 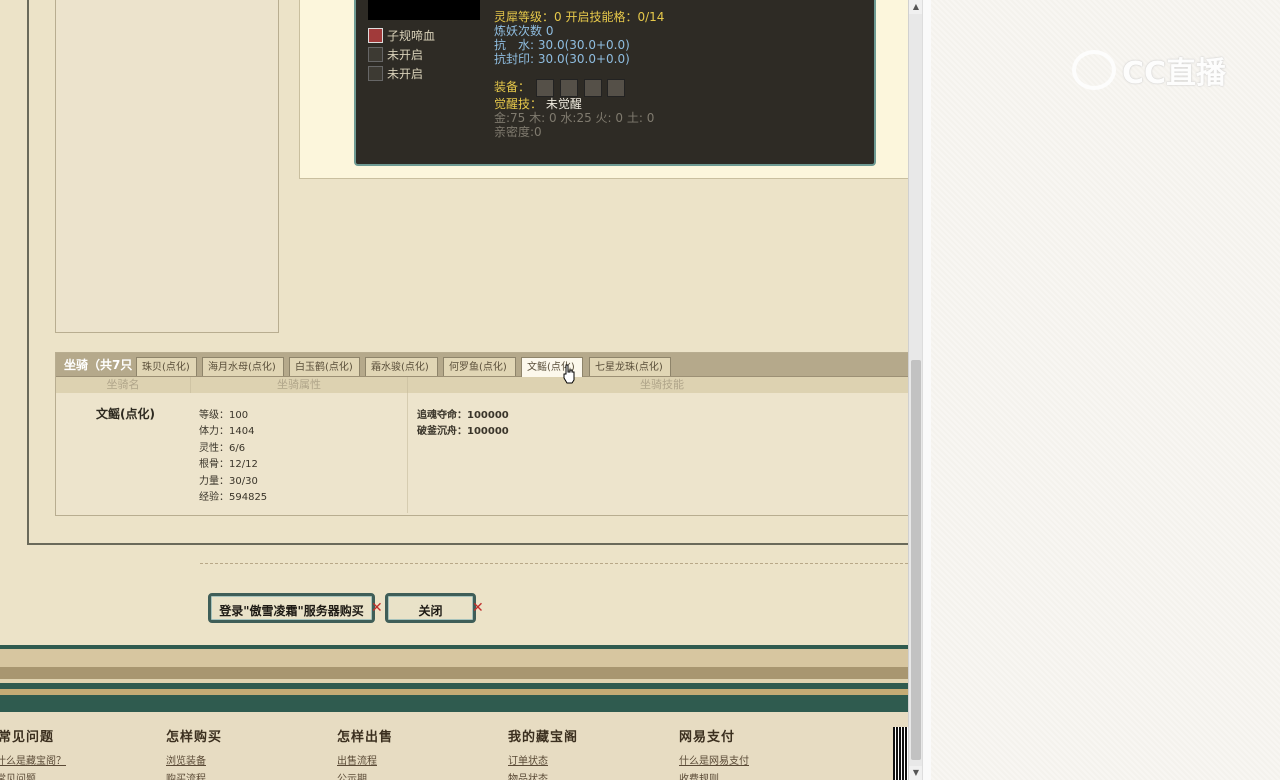 What do you see at coordinates (233, 497) in the screenshot?
I see `mount-attr: 经验：594825` at bounding box center [233, 497].